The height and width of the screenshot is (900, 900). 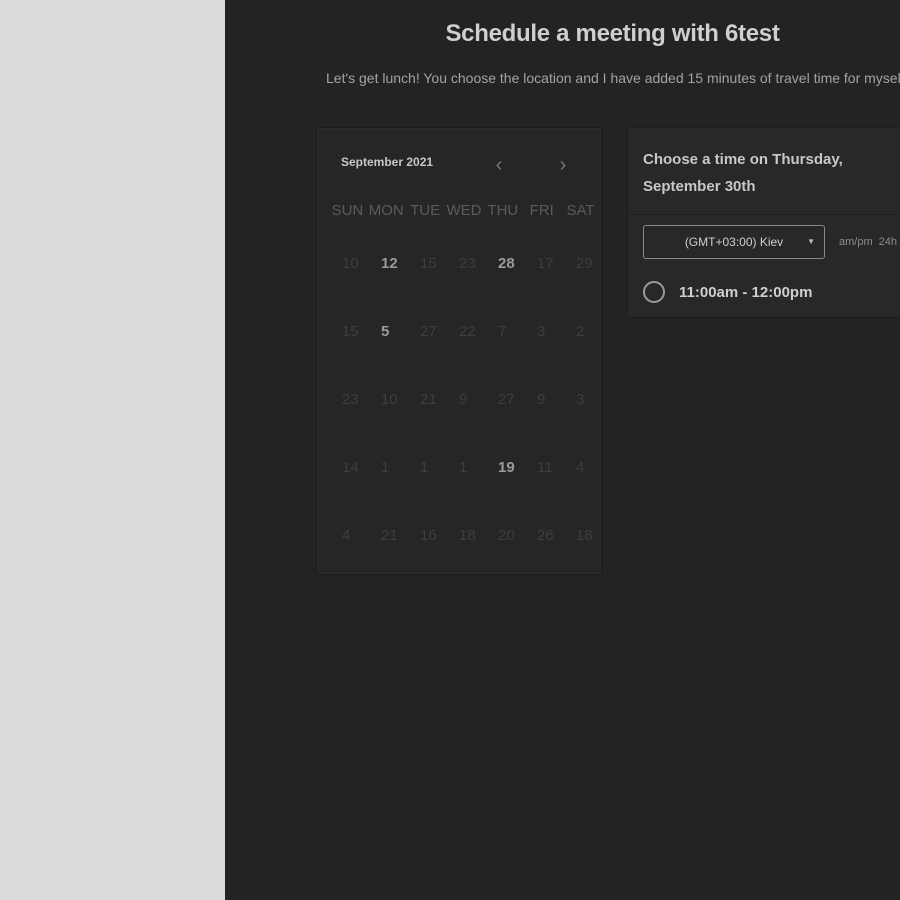 I want to click on timezone-select: (GMT+03:00) Kiev ▼, so click(x=734, y=242).